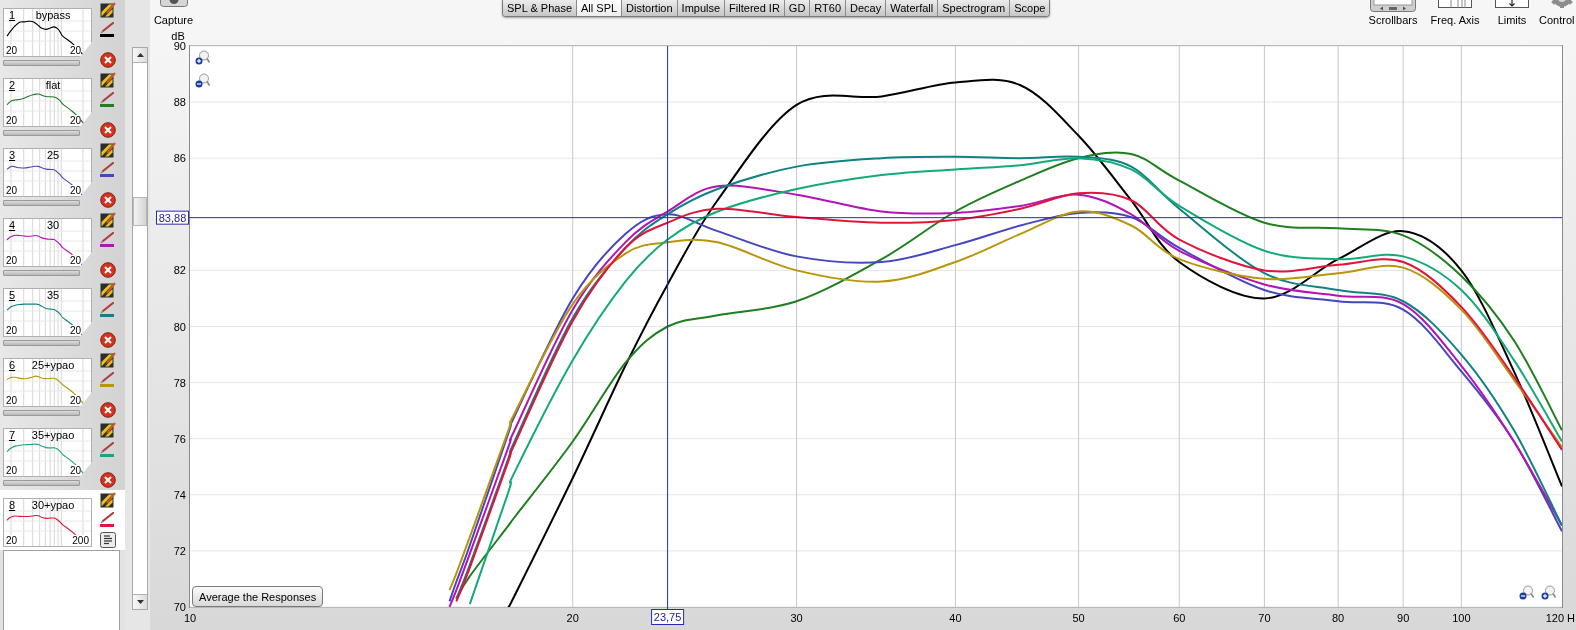 The width and height of the screenshot is (1576, 630). What do you see at coordinates (62, 175) in the screenshot?
I see `measurement-card: 3 25 20 20` at bounding box center [62, 175].